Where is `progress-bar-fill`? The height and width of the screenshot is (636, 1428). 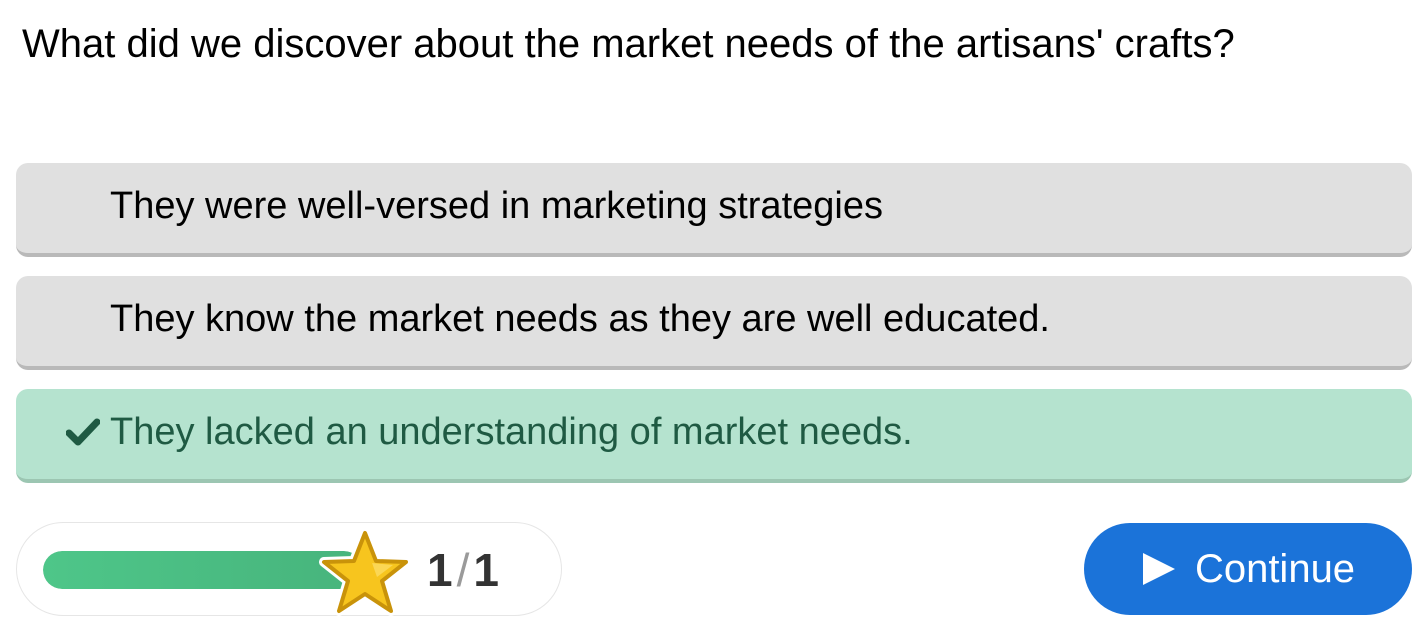
progress-bar-fill is located at coordinates (203, 570).